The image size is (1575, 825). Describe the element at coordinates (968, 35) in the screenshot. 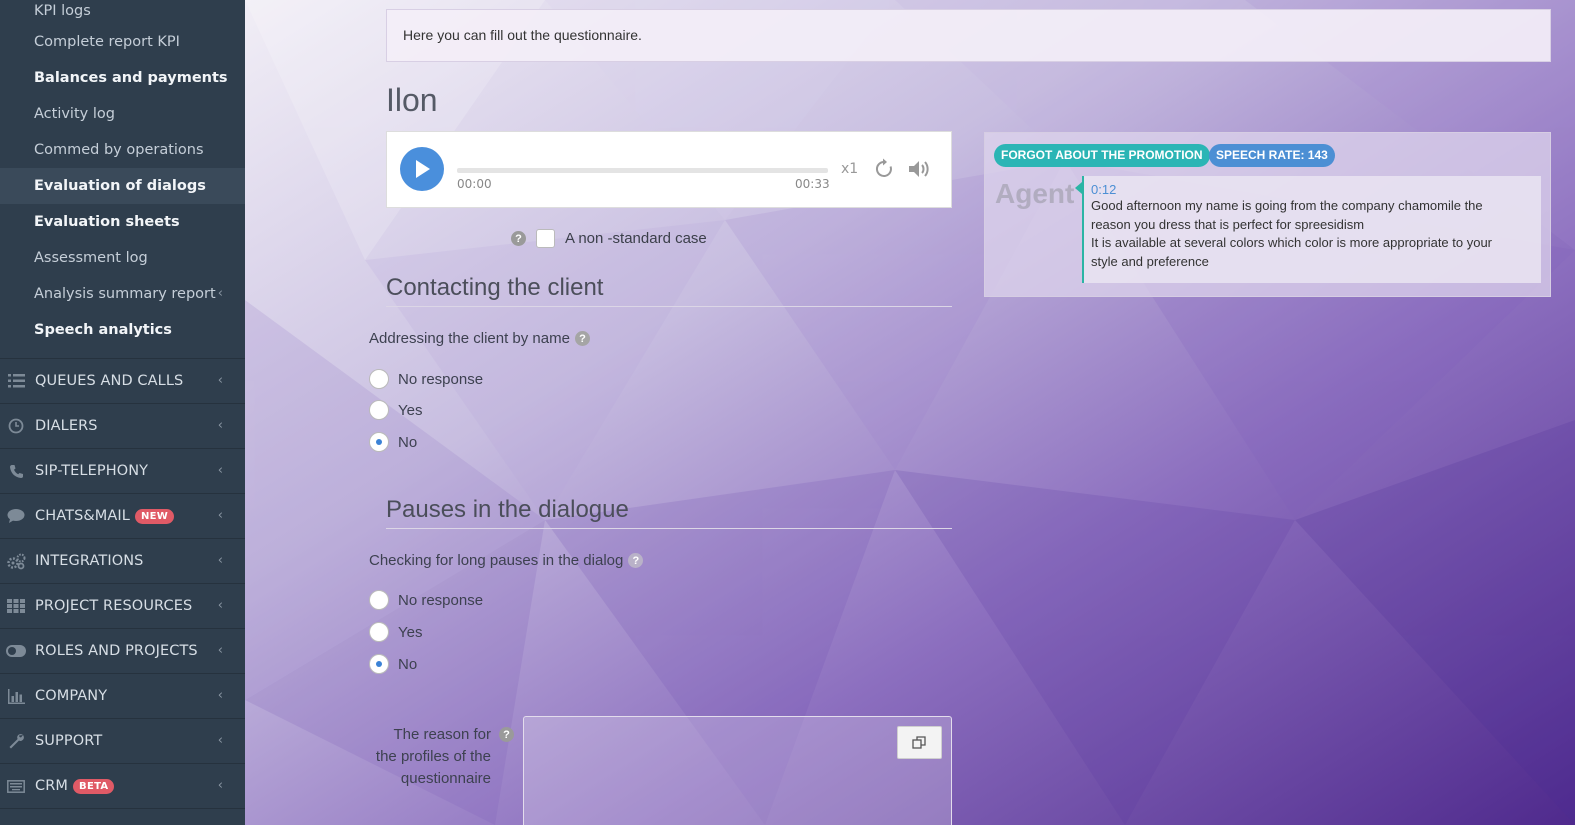

I see `questionnaire-notice: Here you can fill out the questionnaire.` at that location.